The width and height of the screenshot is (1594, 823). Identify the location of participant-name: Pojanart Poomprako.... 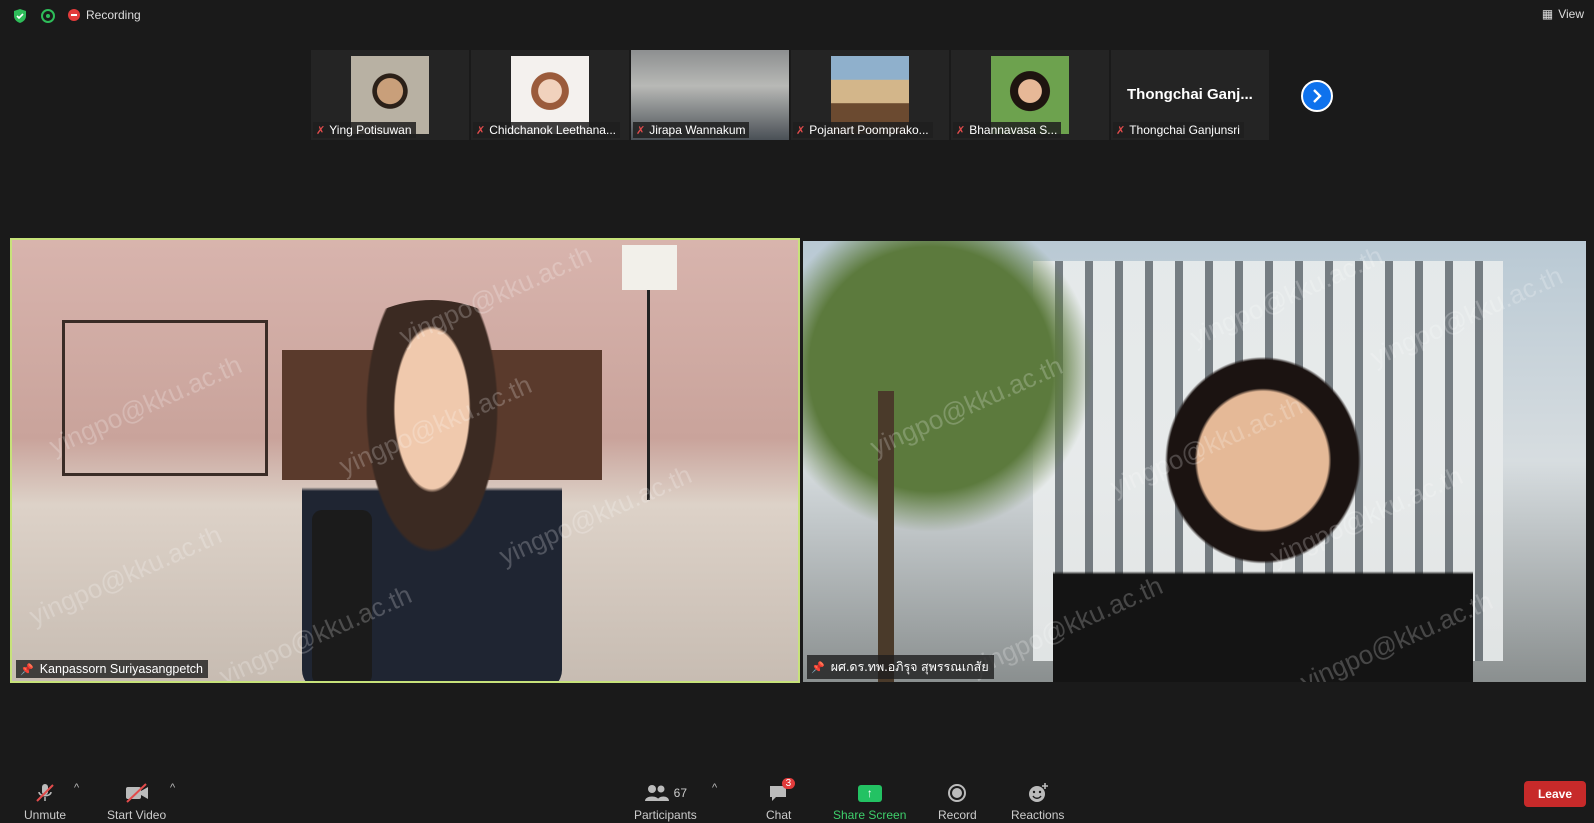
(869, 130).